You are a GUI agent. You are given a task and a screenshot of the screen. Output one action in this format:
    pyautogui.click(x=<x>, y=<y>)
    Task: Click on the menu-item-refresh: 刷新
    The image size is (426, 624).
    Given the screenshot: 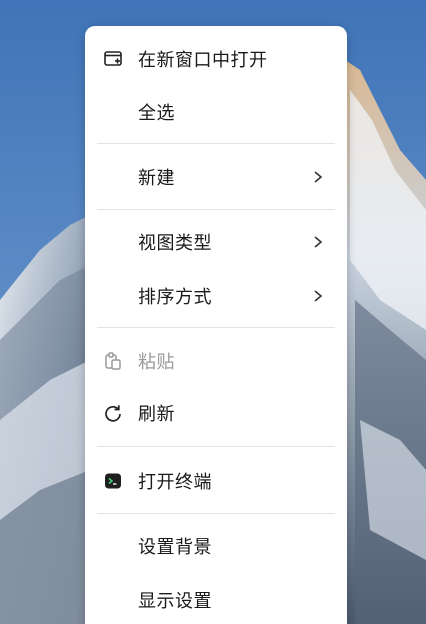 What is the action you would take?
    pyautogui.click(x=216, y=413)
    